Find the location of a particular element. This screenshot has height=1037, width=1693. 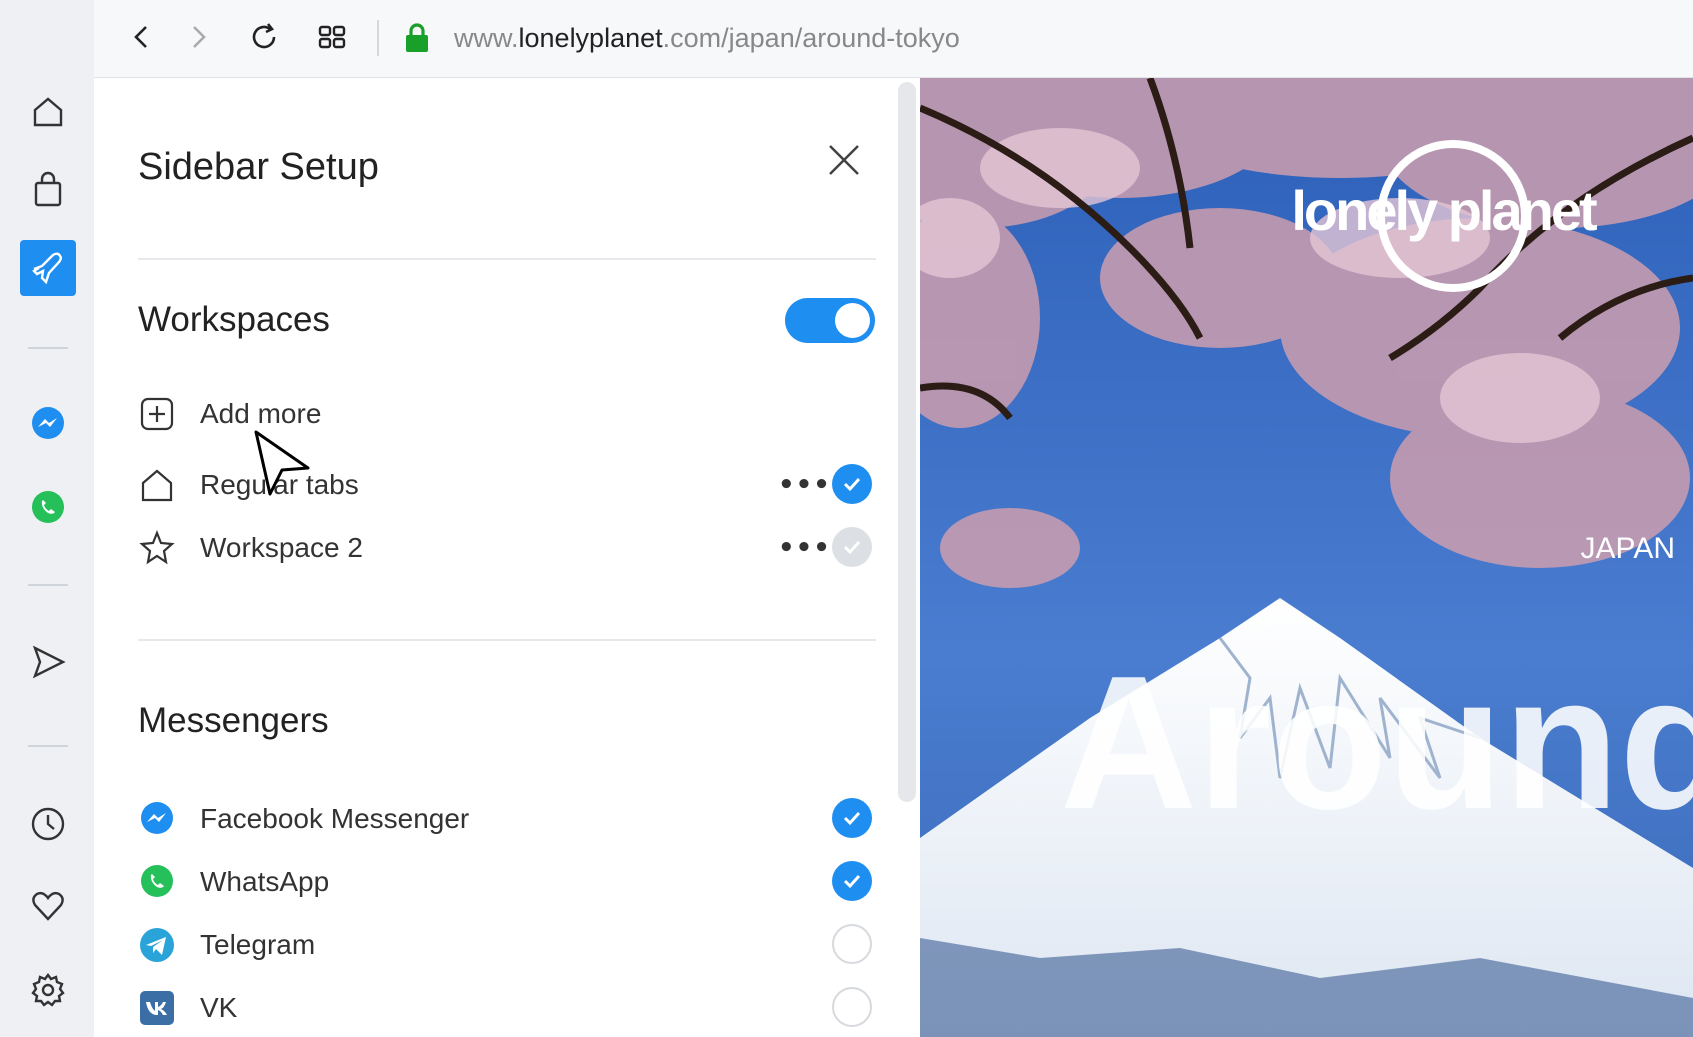

messenger-label: VK is located at coordinates (219, 1007).